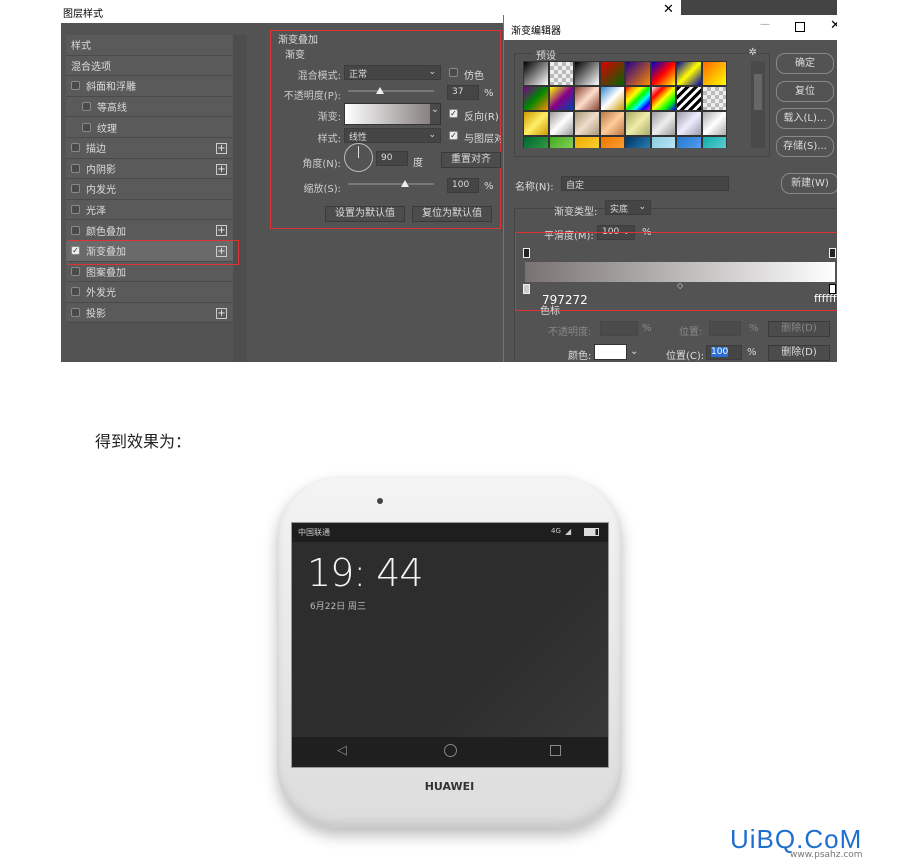  Describe the element at coordinates (634, 351) in the screenshot. I see `chevron-down-icon: ⌄` at that location.